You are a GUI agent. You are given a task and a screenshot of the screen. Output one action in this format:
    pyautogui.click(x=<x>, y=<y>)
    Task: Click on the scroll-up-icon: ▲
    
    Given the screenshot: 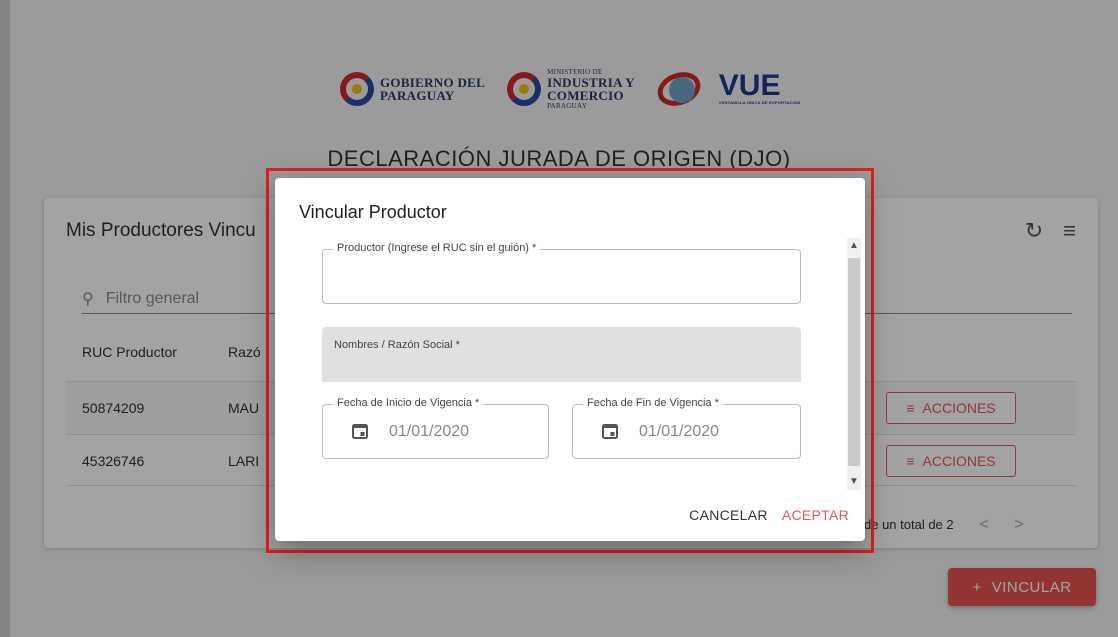 What is the action you would take?
    pyautogui.click(x=854, y=246)
    